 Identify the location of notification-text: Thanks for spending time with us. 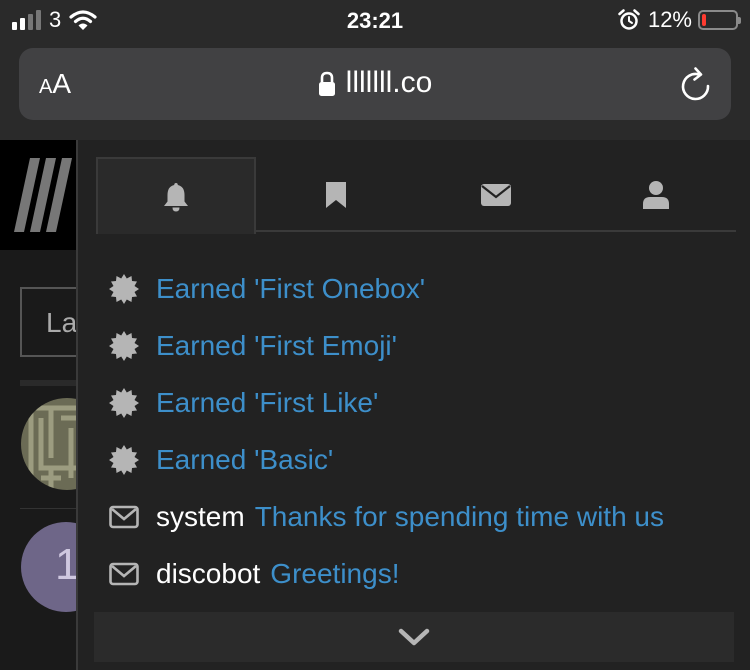
(459, 516).